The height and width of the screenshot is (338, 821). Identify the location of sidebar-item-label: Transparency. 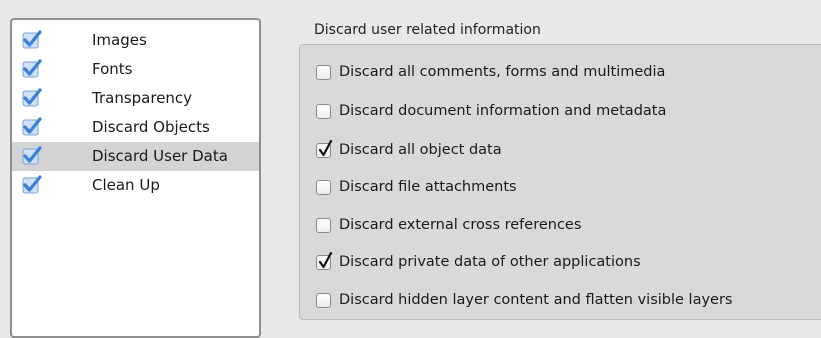
(142, 98).